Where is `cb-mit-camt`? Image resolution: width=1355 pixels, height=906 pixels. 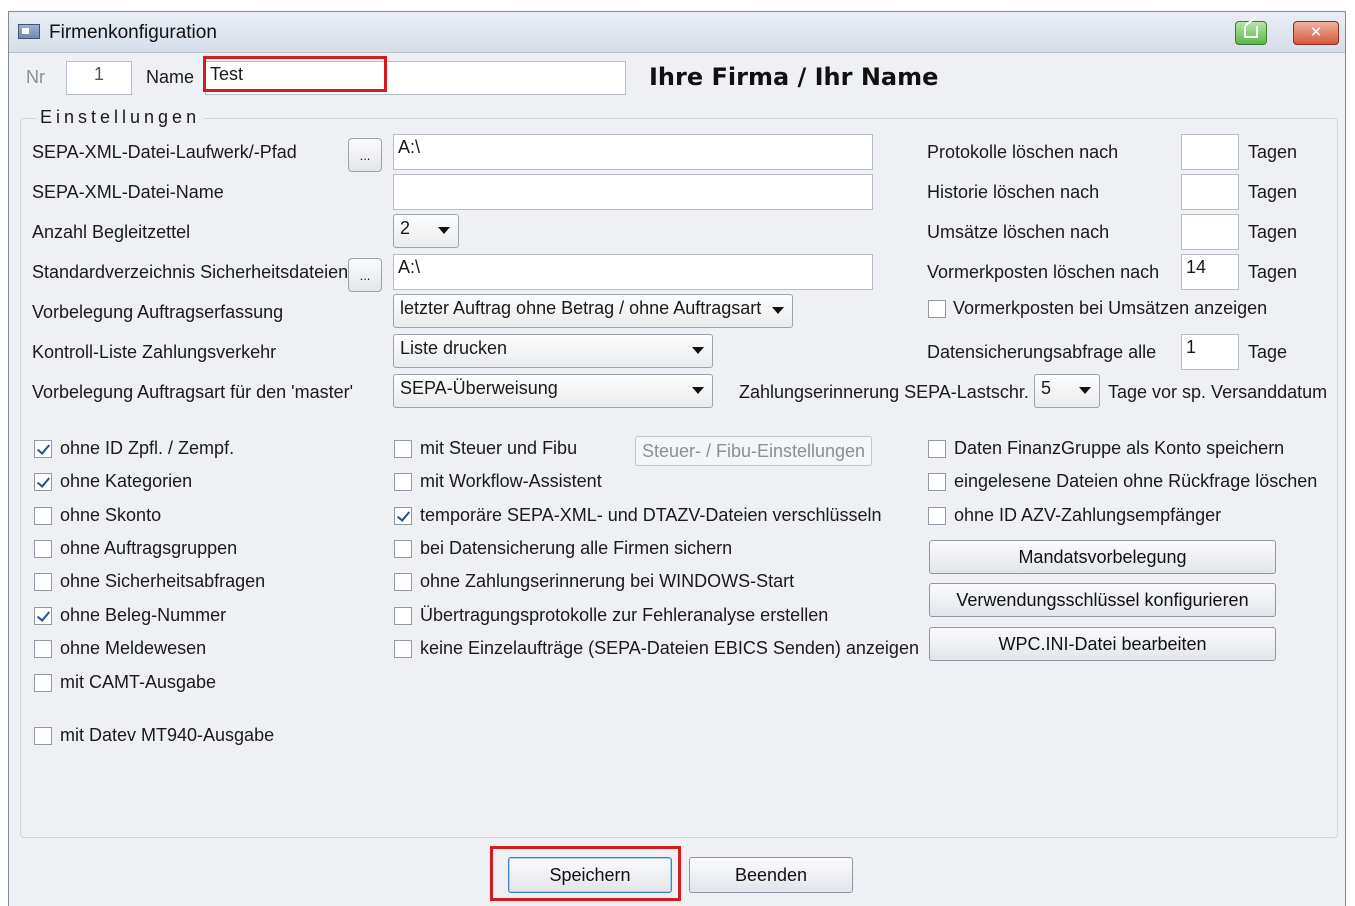
cb-mit-camt is located at coordinates (43, 683).